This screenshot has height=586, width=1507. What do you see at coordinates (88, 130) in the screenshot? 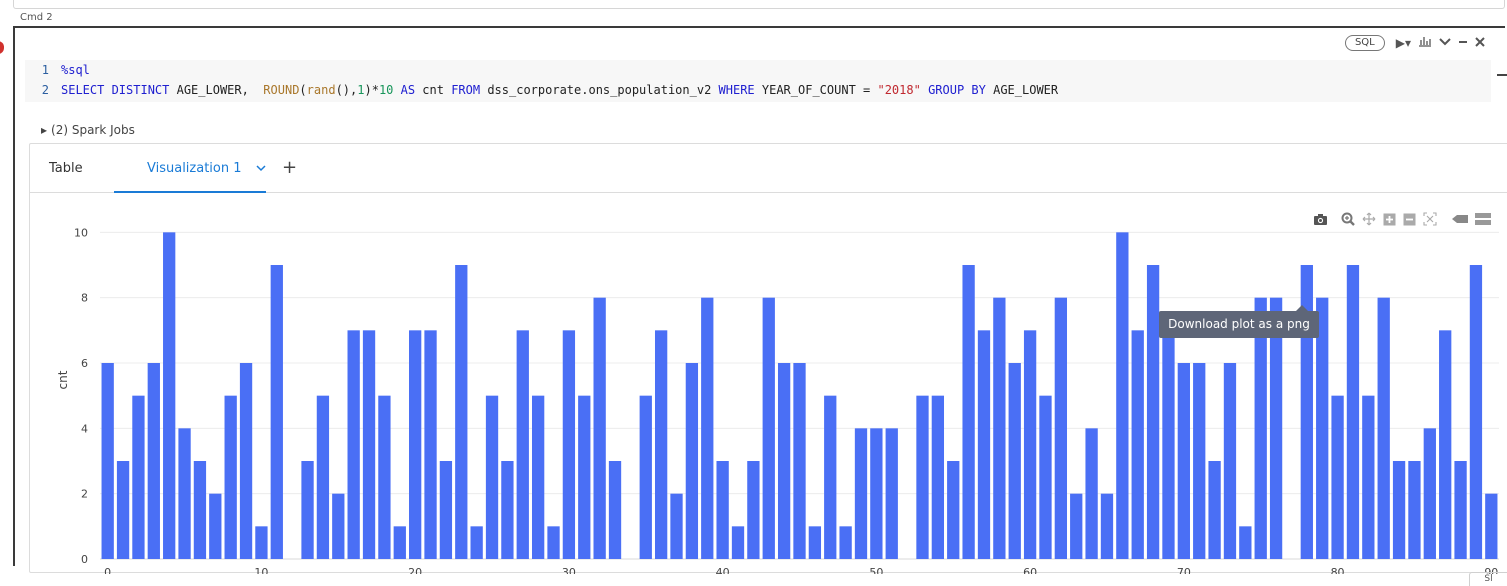
I see `spark-jobs-toggle: ▸ (2) Spark Jobs` at bounding box center [88, 130].